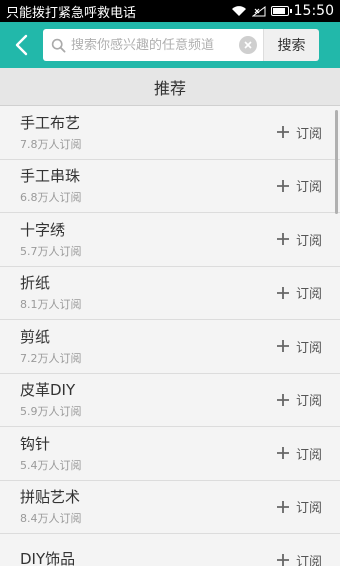  I want to click on search-input, so click(155, 45).